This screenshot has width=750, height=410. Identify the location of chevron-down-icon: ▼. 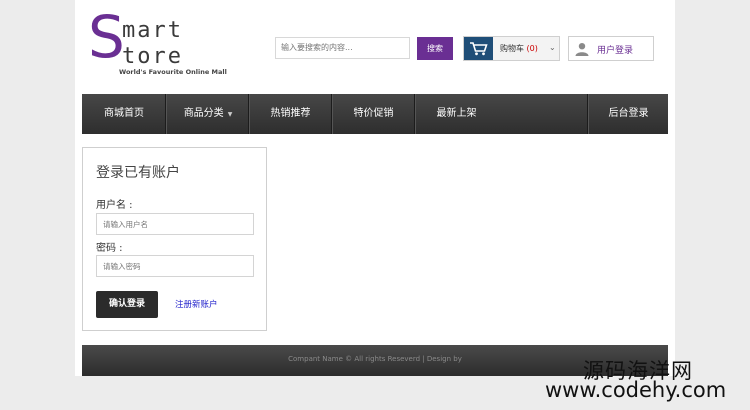
(230, 114).